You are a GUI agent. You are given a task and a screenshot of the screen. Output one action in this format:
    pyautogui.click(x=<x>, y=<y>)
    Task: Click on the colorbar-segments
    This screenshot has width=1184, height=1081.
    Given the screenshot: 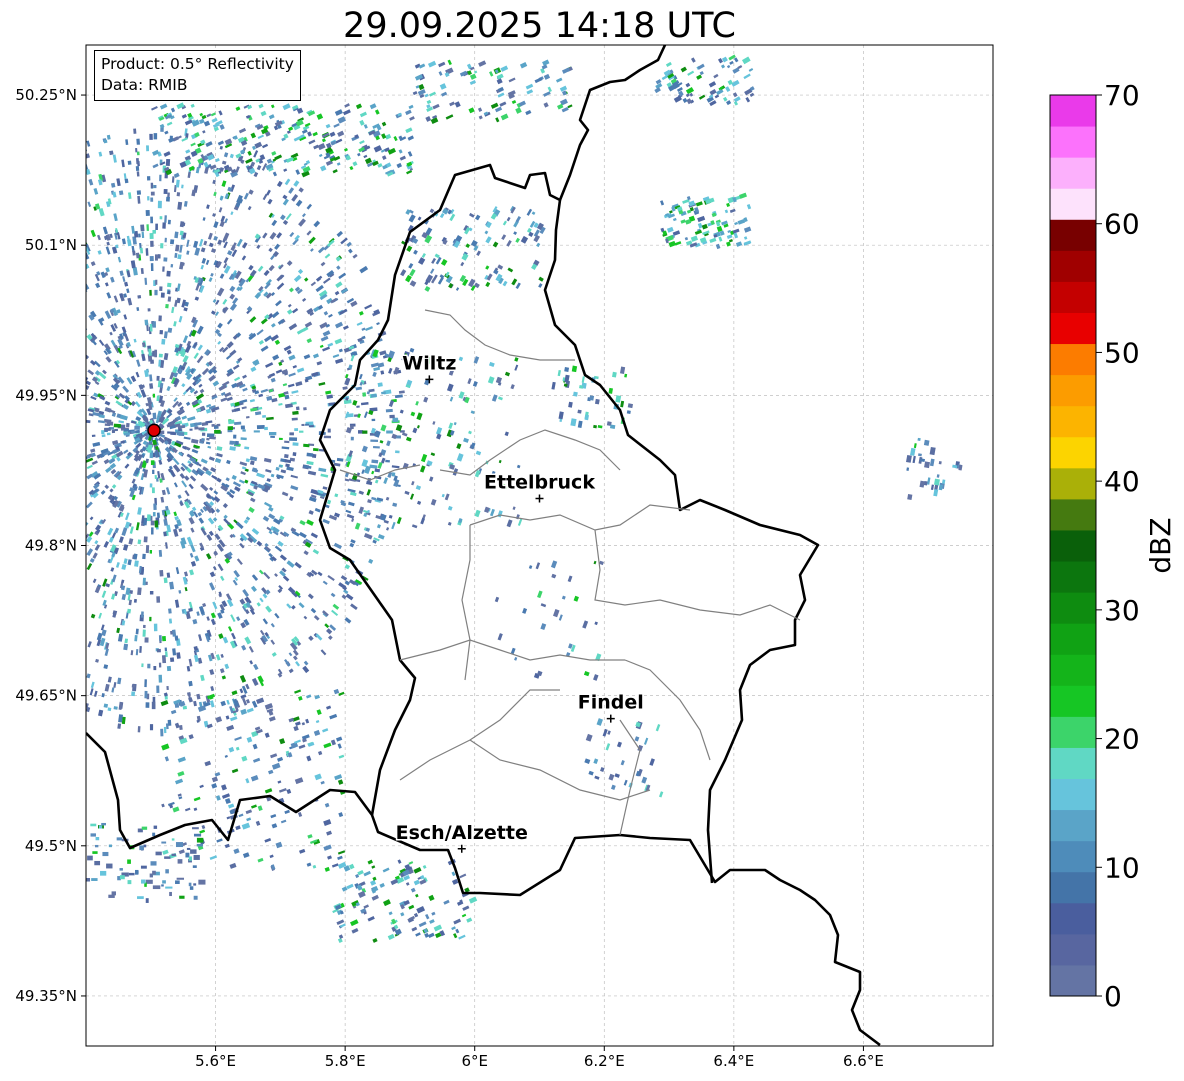 What is the action you would take?
    pyautogui.click(x=1073, y=546)
    